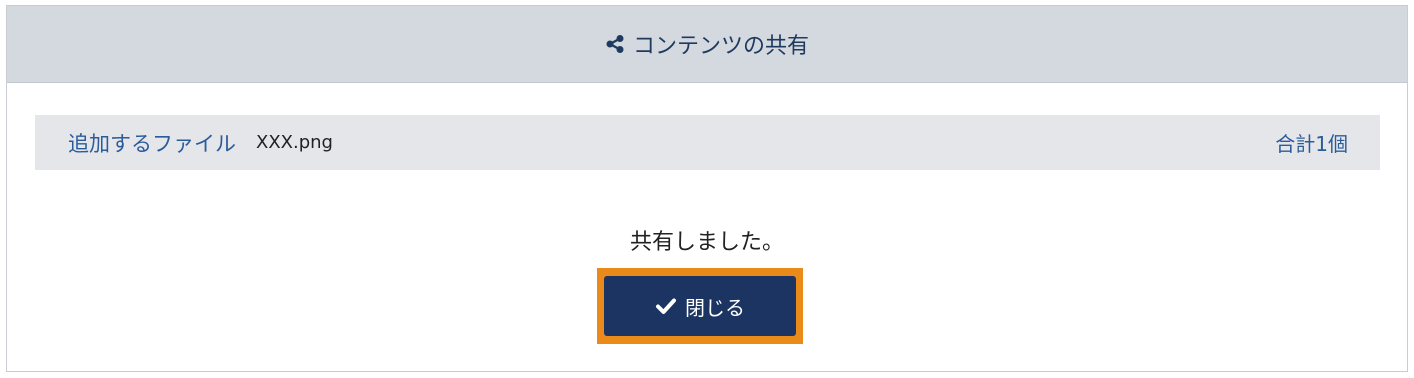 The height and width of the screenshot is (378, 1414). What do you see at coordinates (707, 142) in the screenshot?
I see `file-info-bar: 追加するファイル XXX.png 合計1個` at bounding box center [707, 142].